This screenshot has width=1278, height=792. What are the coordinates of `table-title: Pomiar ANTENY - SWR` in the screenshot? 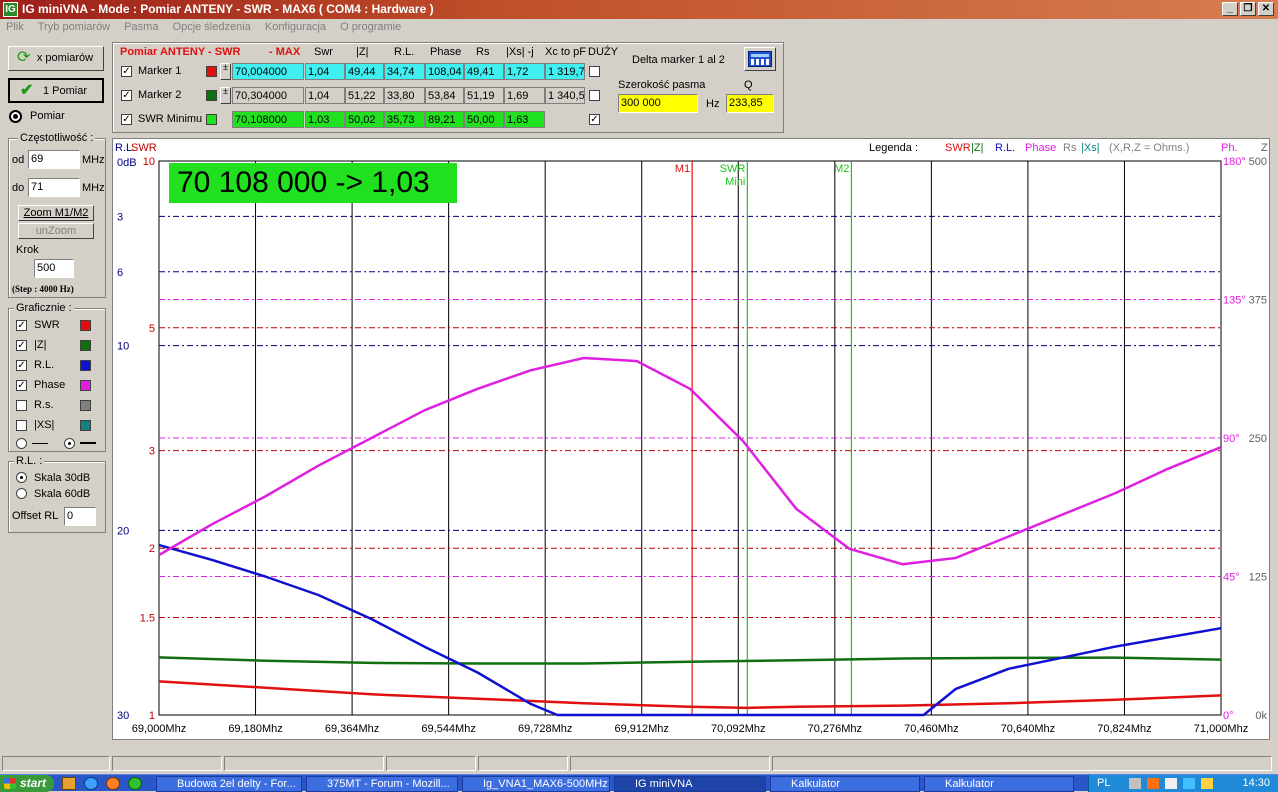 It's located at (180, 52).